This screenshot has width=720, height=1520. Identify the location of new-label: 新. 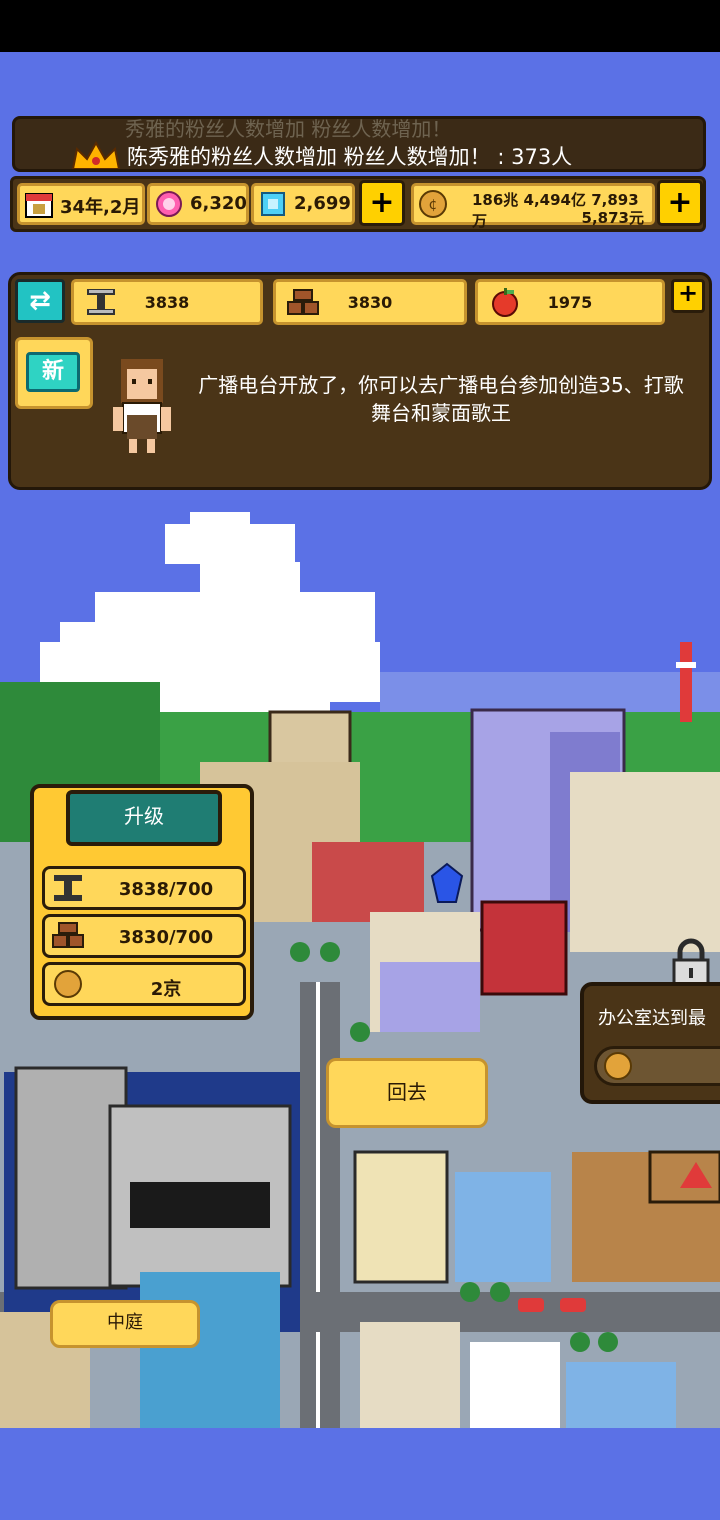
(53, 372).